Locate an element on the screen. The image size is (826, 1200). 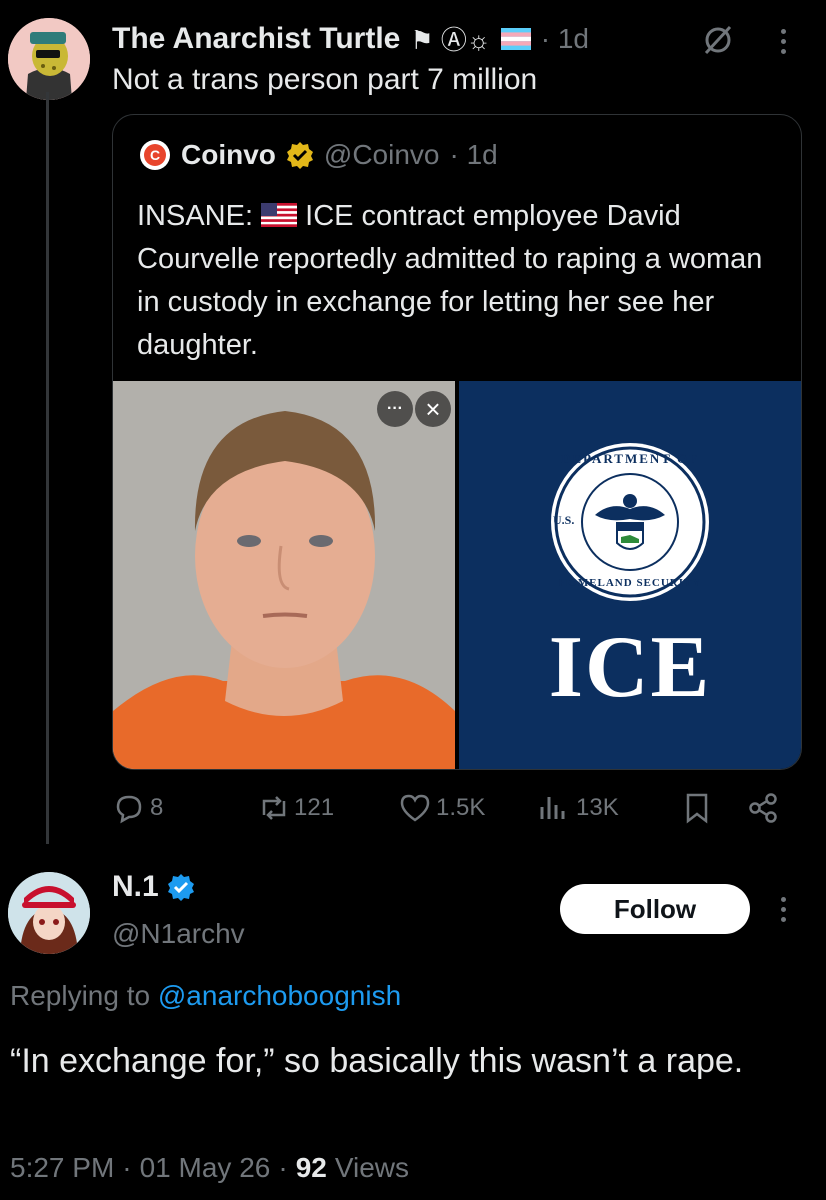
views-count: 13K is located at coordinates (597, 807).